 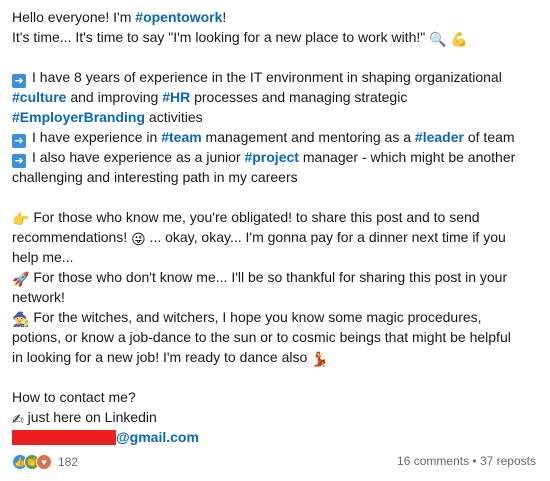 What do you see at coordinates (276, 17) in the screenshot?
I see `line-greeting: Hello everyone! I'm #opentowork!` at bounding box center [276, 17].